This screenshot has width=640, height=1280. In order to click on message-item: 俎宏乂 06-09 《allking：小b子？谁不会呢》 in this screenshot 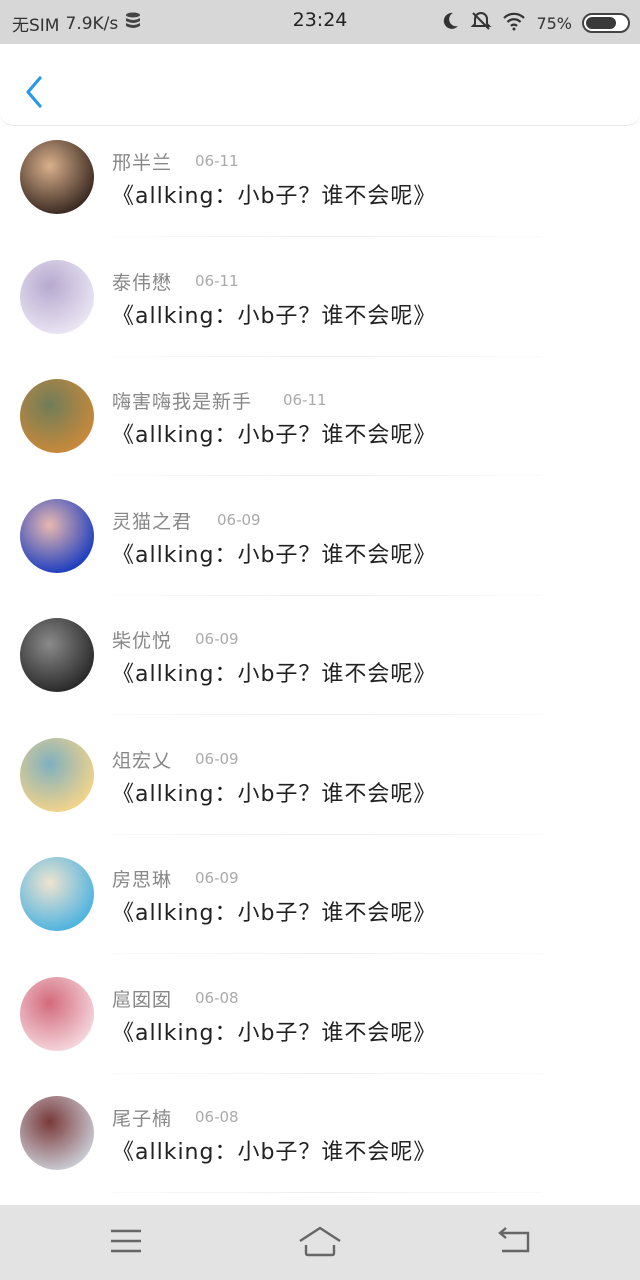, I will do `click(320, 784)`.